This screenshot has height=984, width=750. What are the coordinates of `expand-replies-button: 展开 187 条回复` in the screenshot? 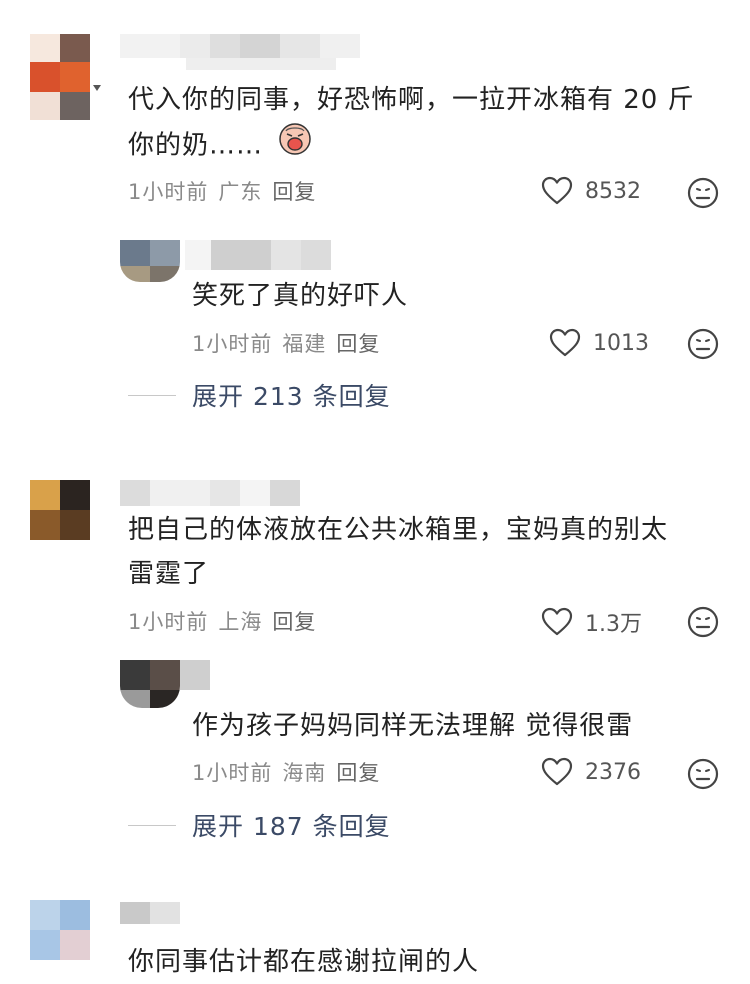 It's located at (259, 825).